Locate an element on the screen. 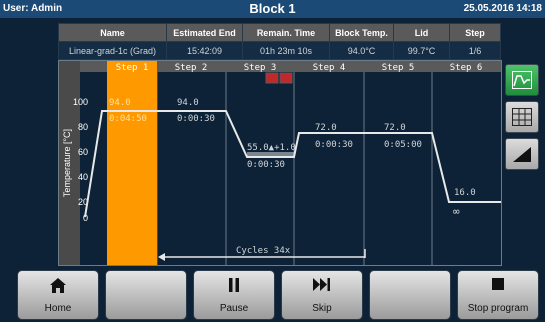 Image resolution: width=545 pixels, height=322 pixels. profile-view-button is located at coordinates (522, 80).